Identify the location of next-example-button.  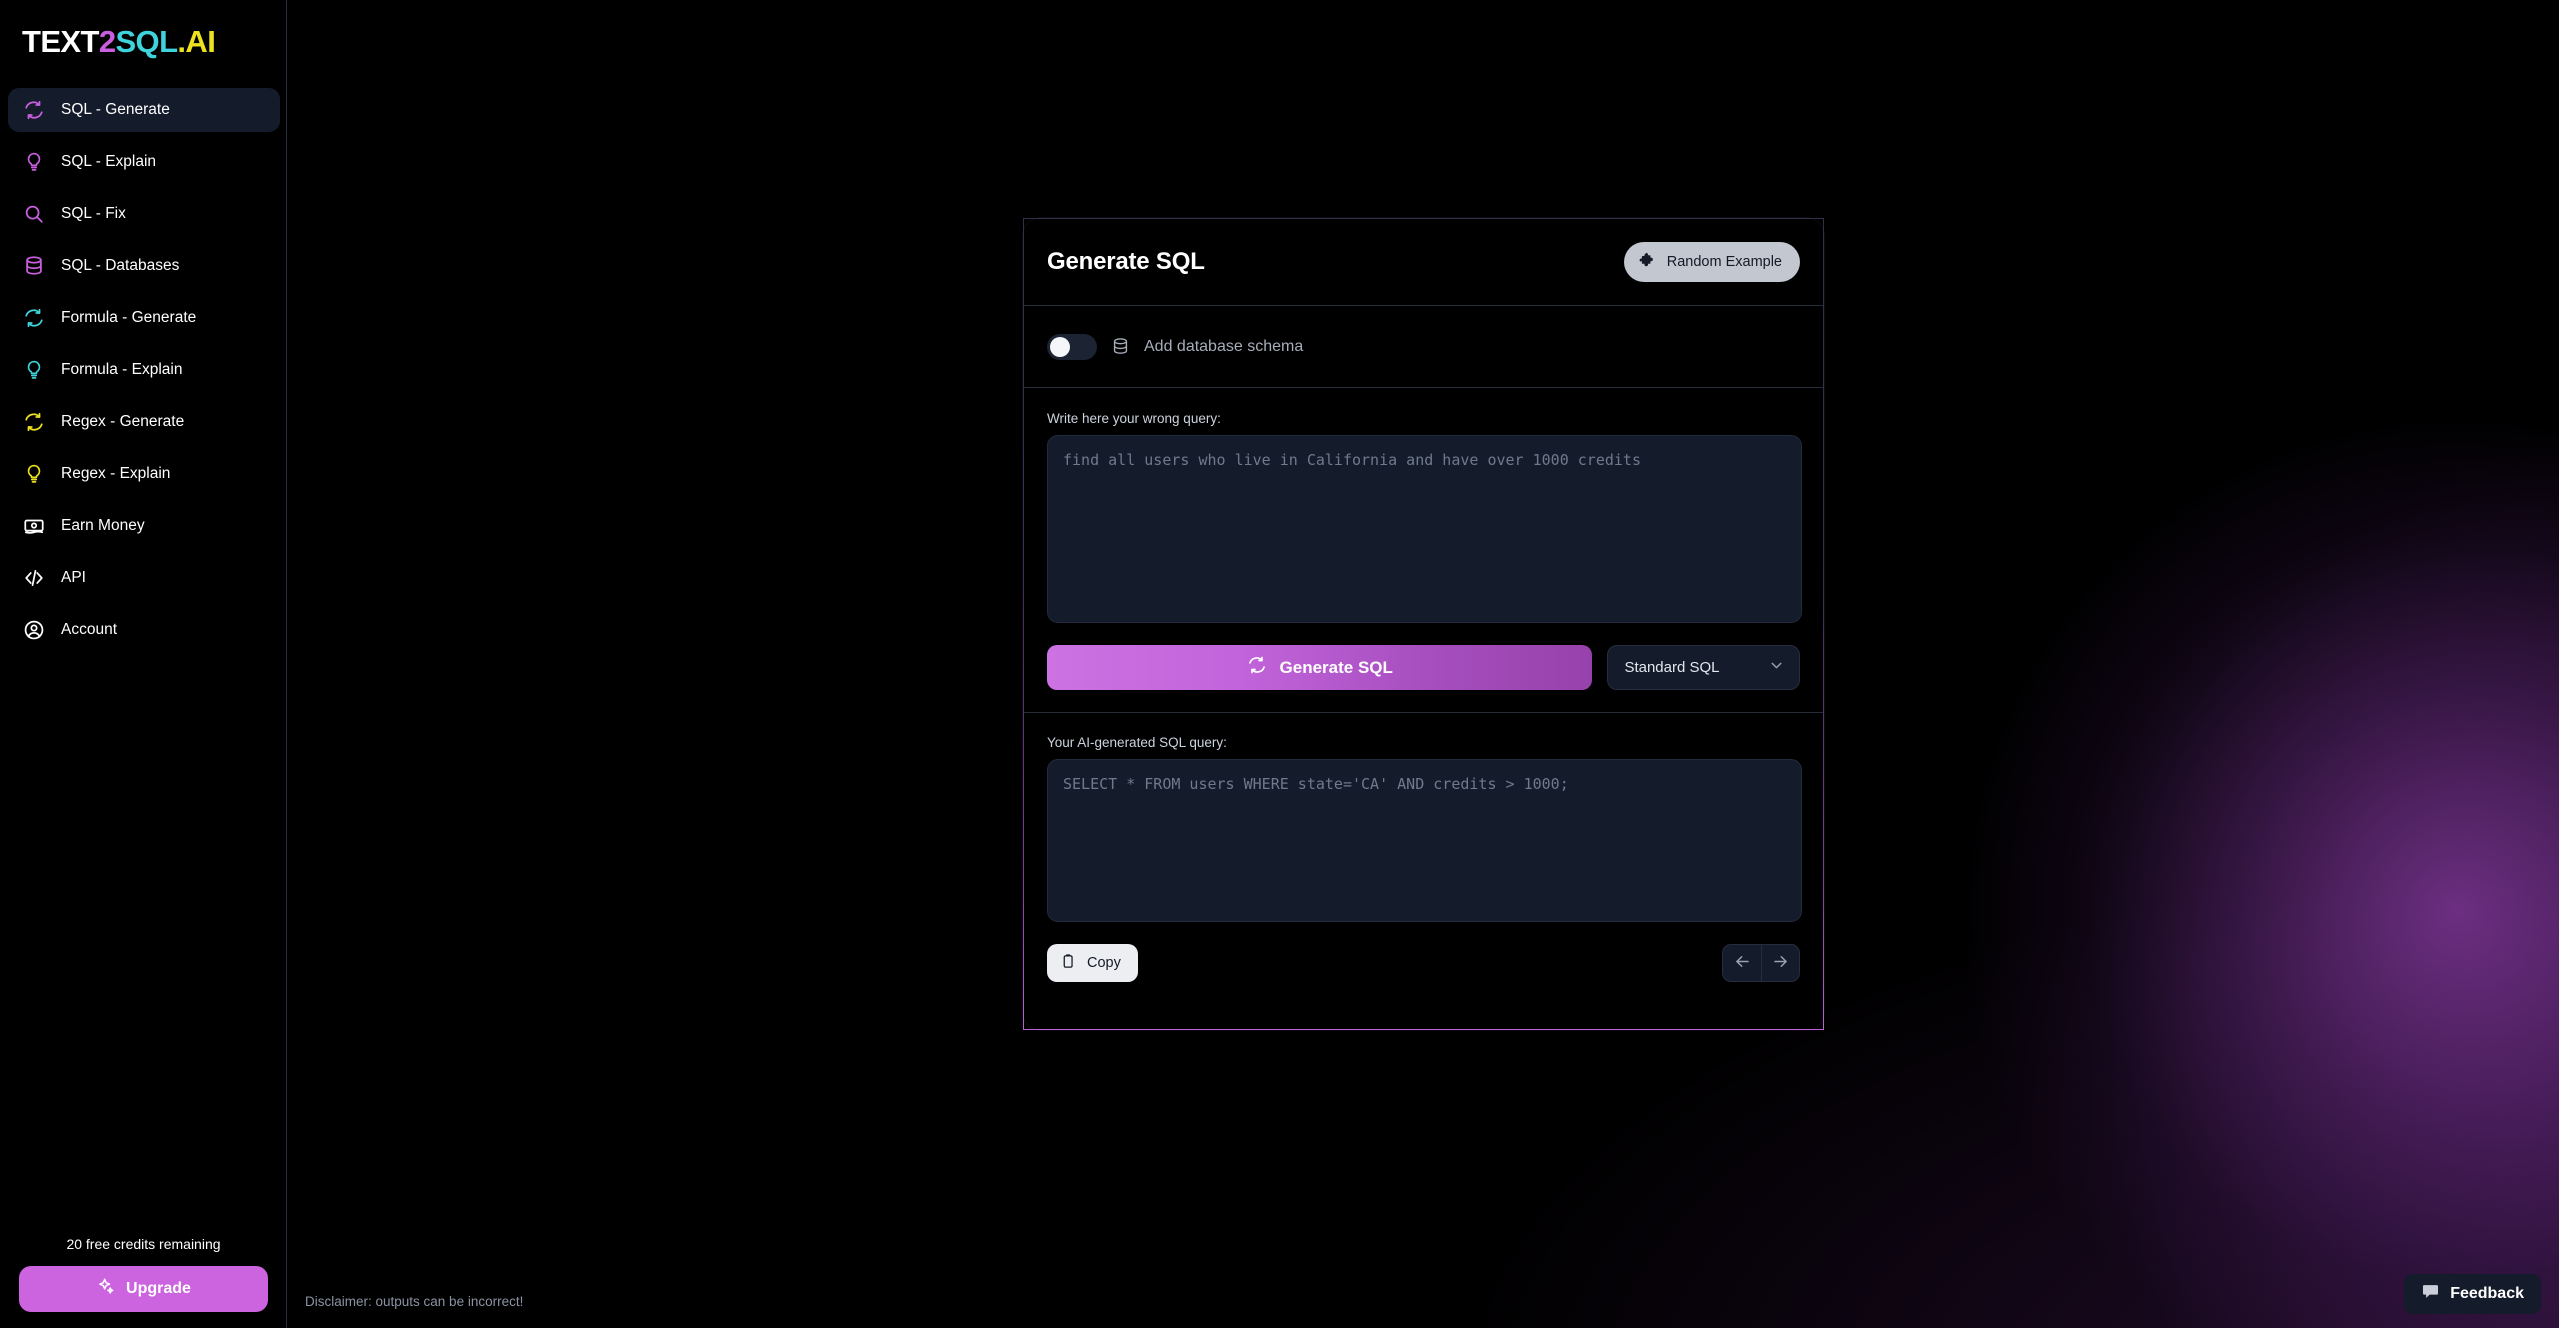
(1780, 963).